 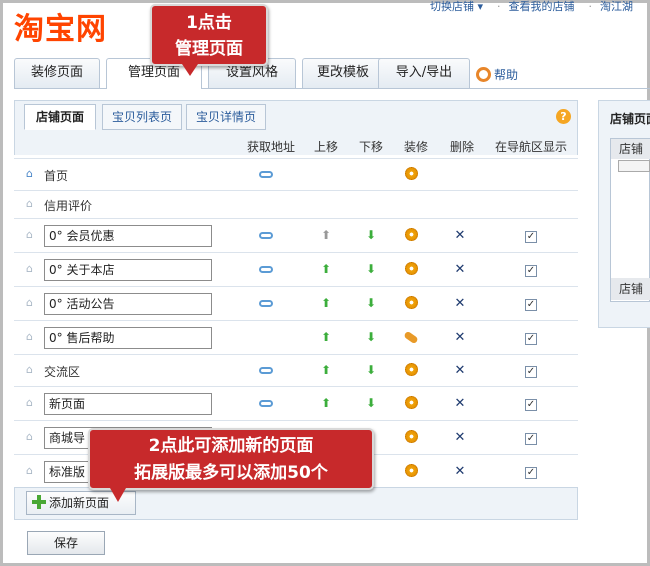 I want to click on col-move-down: 下移, so click(x=370, y=147).